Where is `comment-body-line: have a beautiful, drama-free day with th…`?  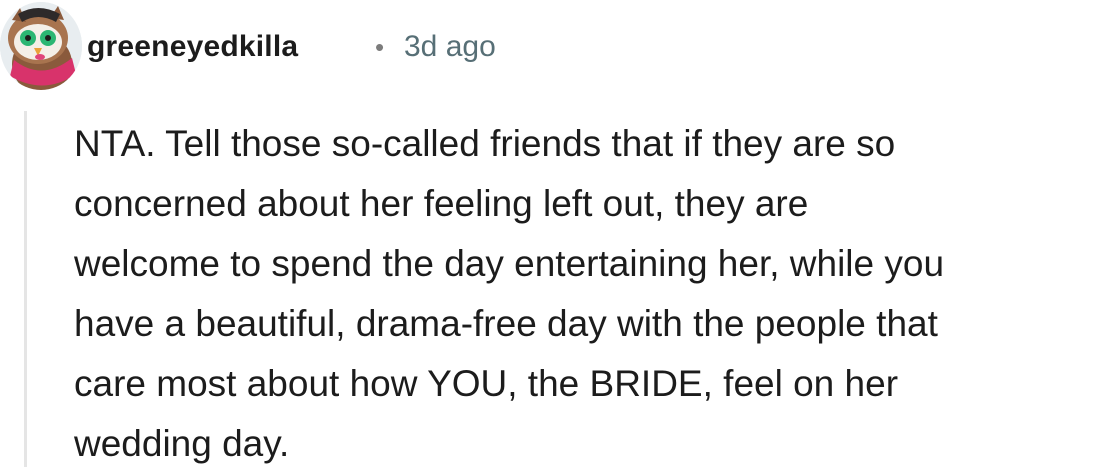 comment-body-line: have a beautiful, drama-free day with th… is located at coordinates (506, 323).